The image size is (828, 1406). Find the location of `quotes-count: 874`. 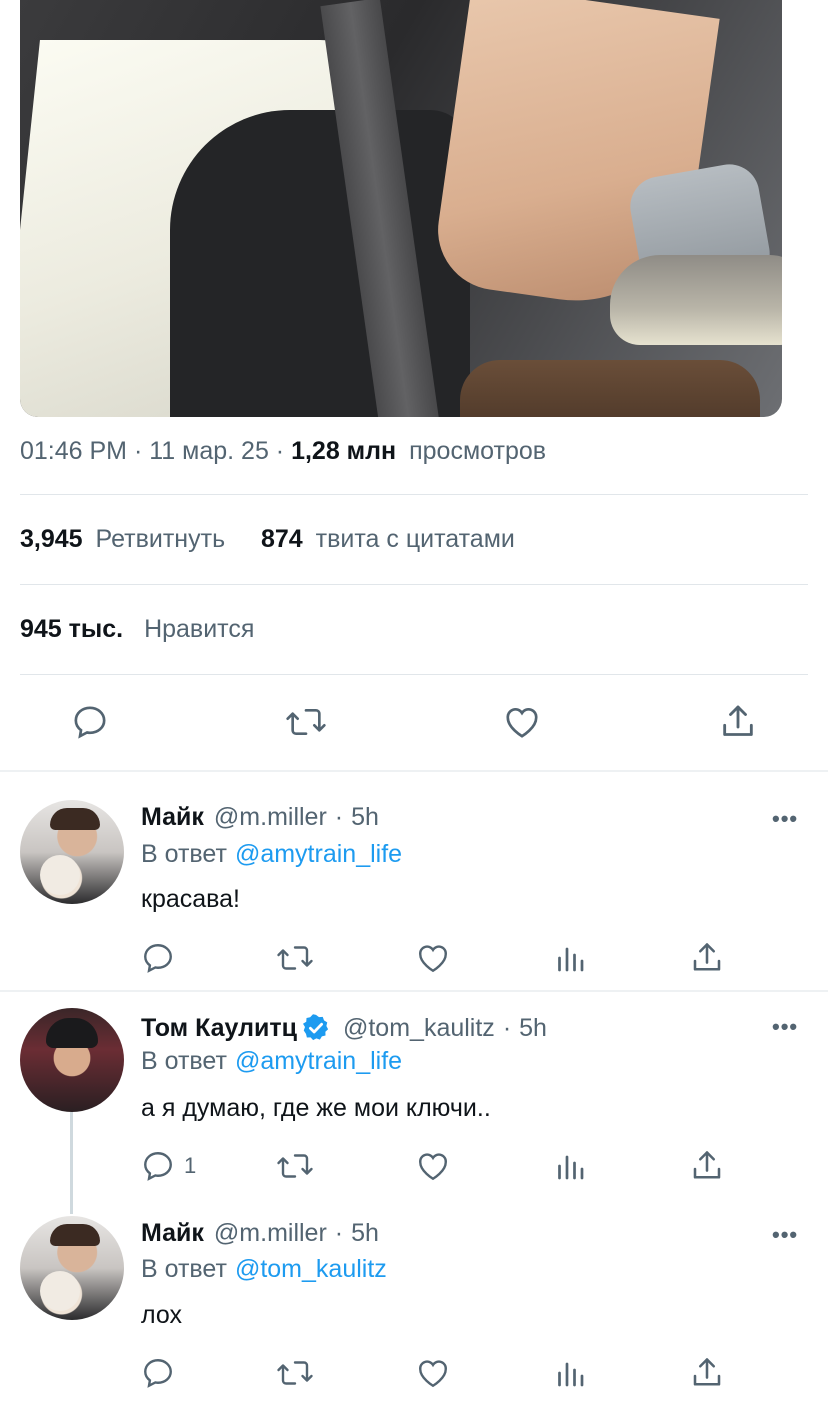

quotes-count: 874 is located at coordinates (282, 539).